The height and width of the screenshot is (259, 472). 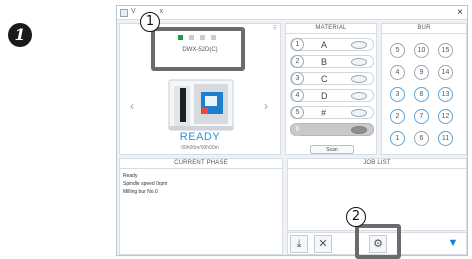 I want to click on close-button: ×, so click(x=460, y=12).